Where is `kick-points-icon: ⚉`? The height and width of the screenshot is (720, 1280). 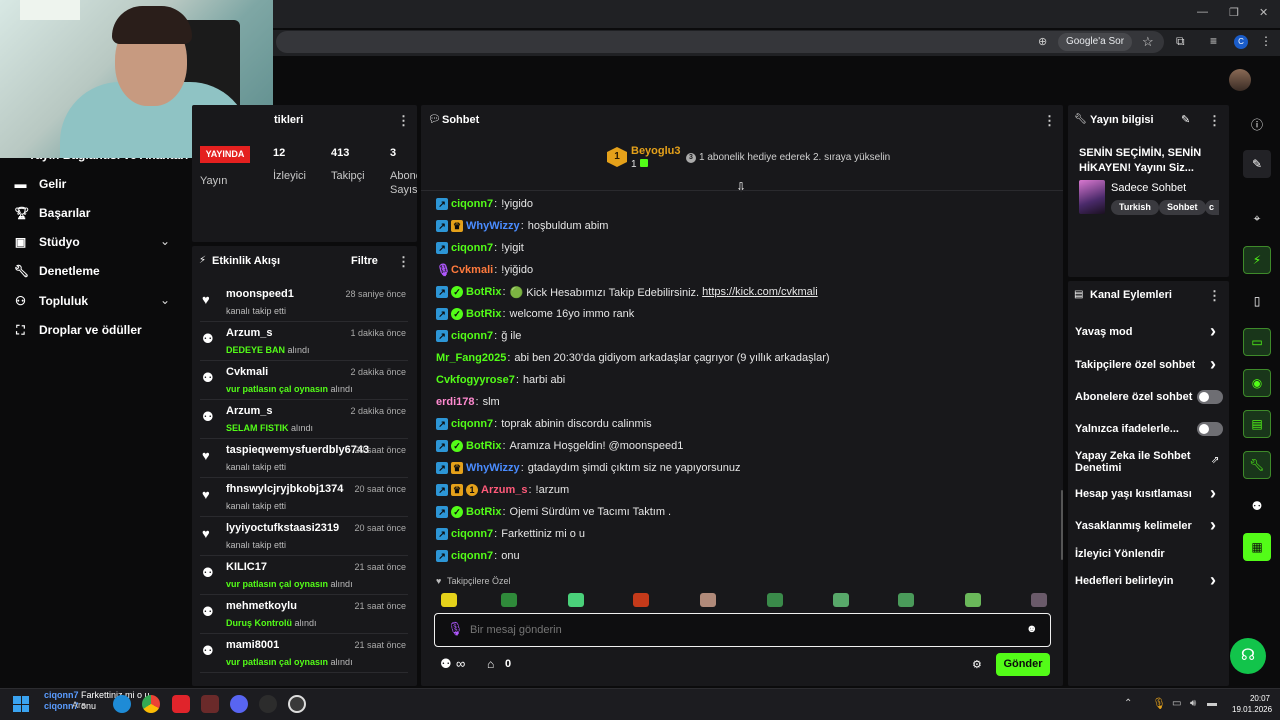
kick-points-icon: ⚉ is located at coordinates (446, 664).